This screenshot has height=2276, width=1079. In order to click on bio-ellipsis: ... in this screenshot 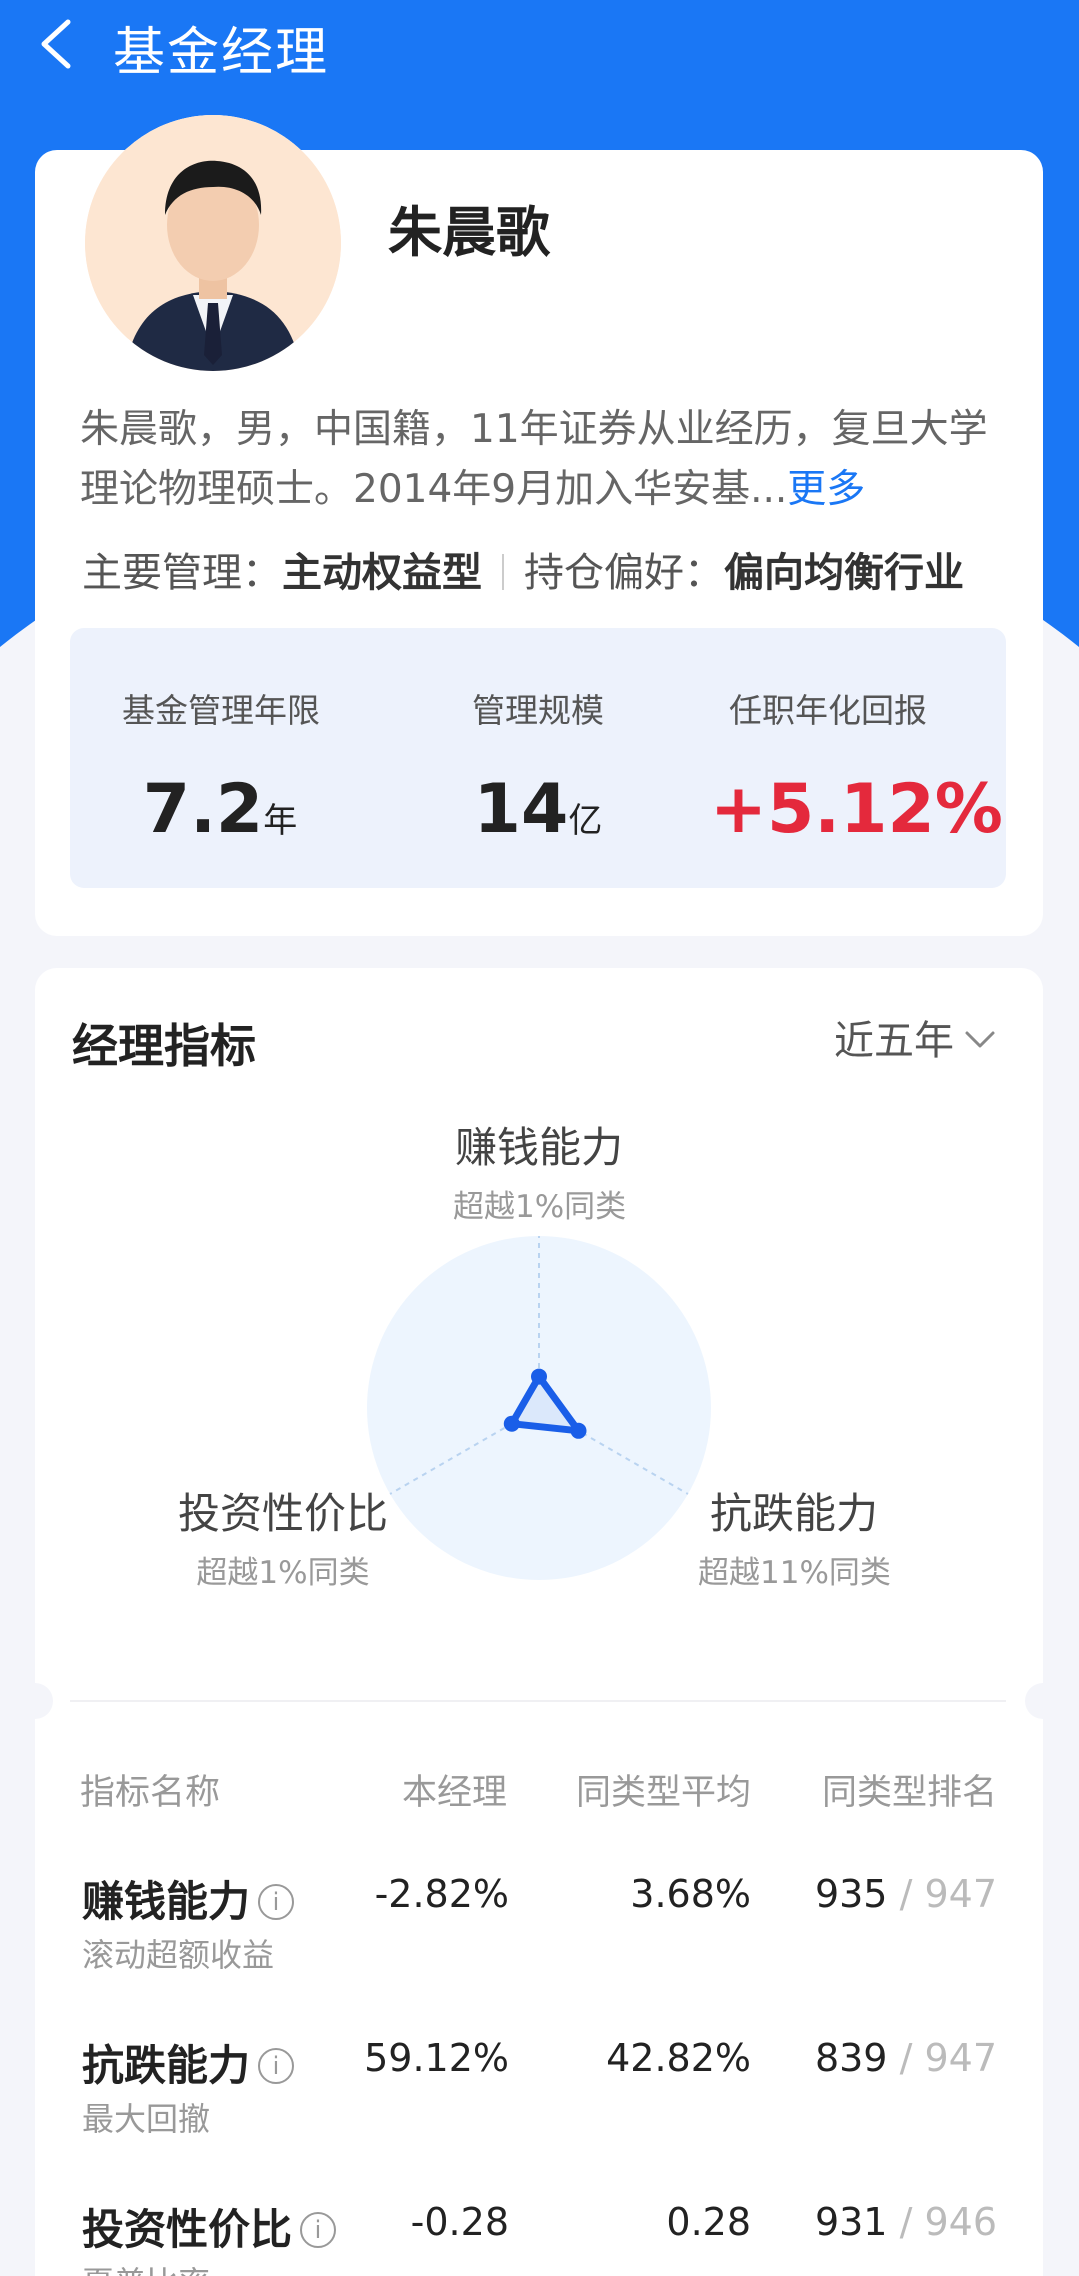, I will do `click(769, 489)`.